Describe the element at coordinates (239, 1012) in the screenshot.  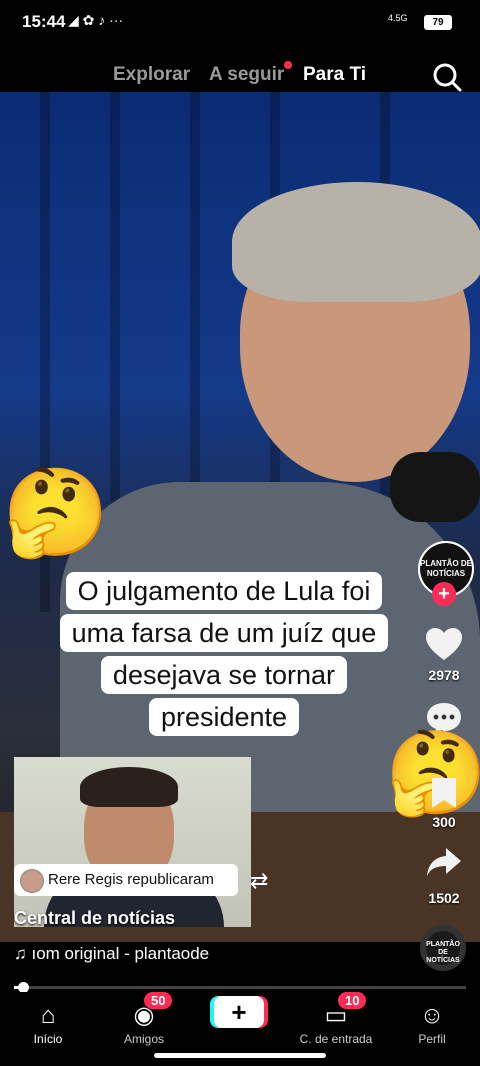
I see `create-button: +` at that location.